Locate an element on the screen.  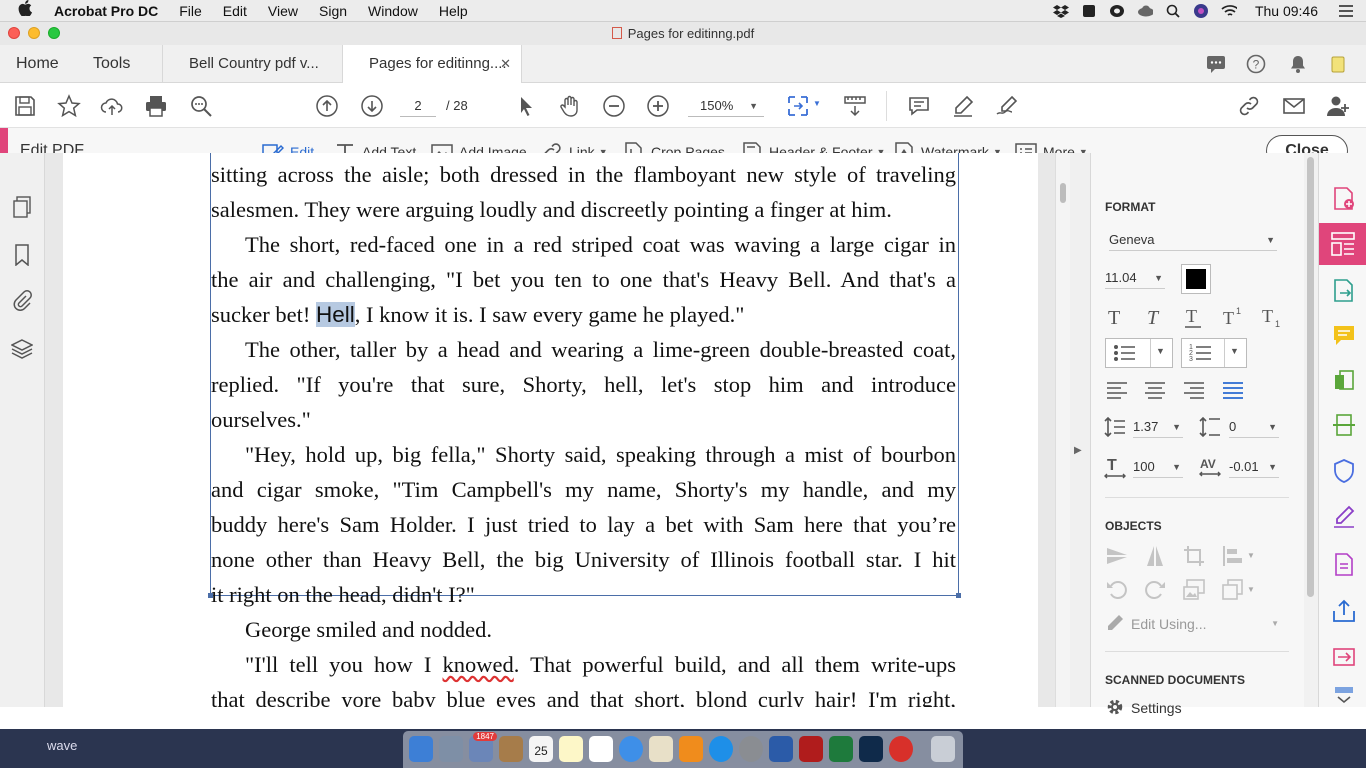
align-left-icon is located at coordinates (1117, 390).